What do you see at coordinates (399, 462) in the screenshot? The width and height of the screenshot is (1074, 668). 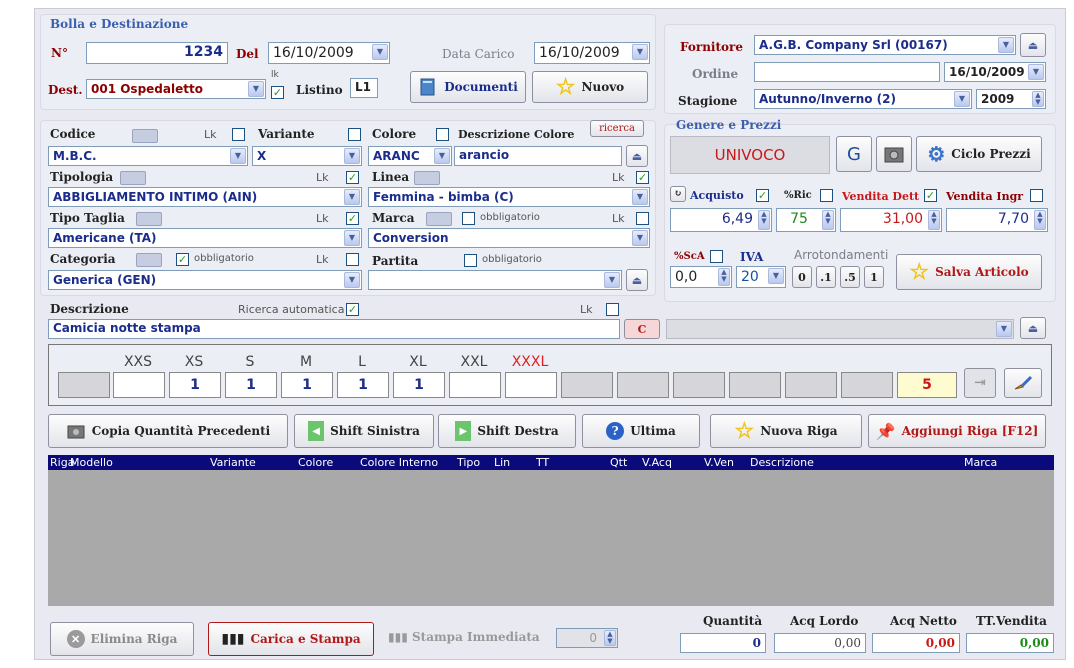 I see `column-header: Colore Interno` at bounding box center [399, 462].